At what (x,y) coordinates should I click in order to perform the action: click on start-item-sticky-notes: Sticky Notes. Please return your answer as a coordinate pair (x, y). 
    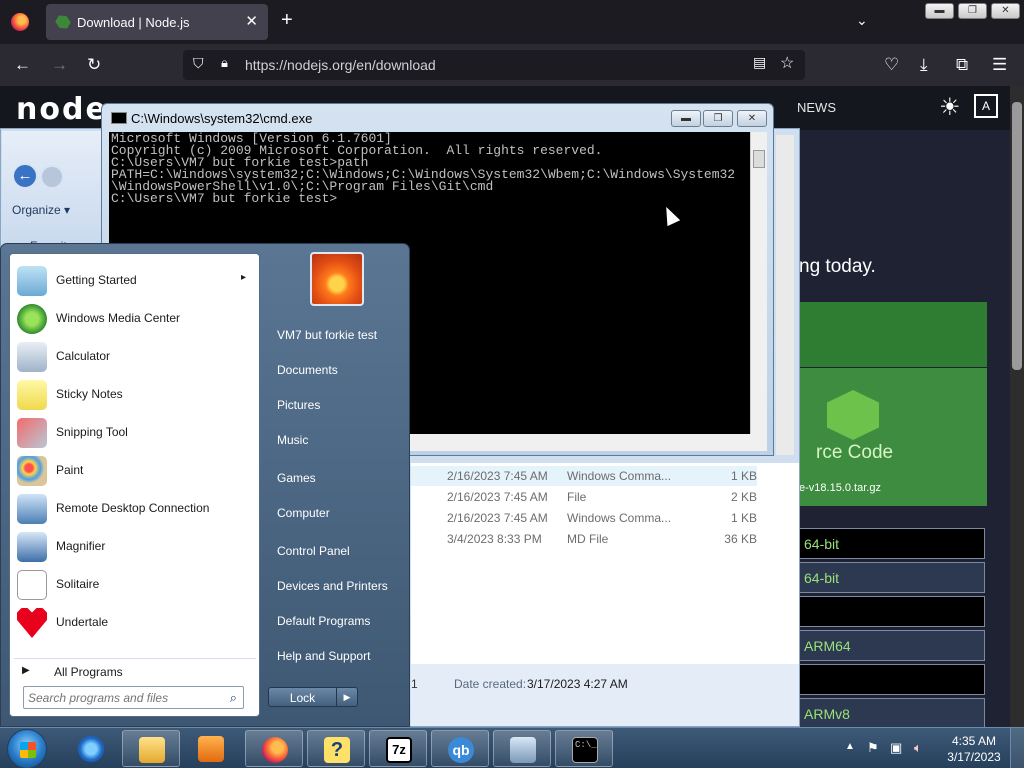
    Looking at the image, I should click on (135, 395).